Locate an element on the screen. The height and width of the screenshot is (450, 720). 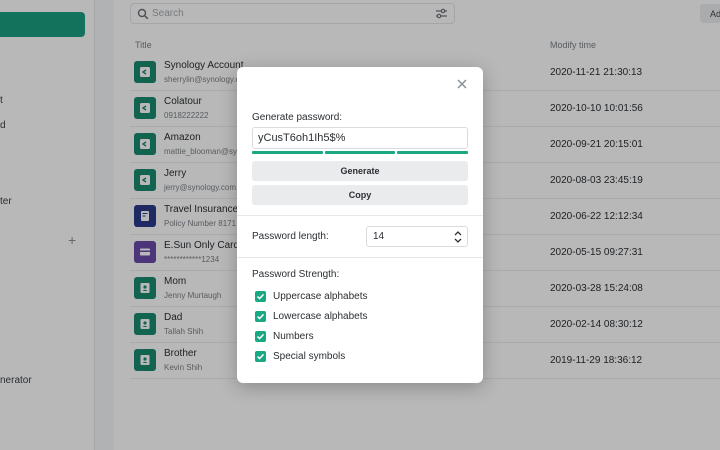
close-icon is located at coordinates (462, 84).